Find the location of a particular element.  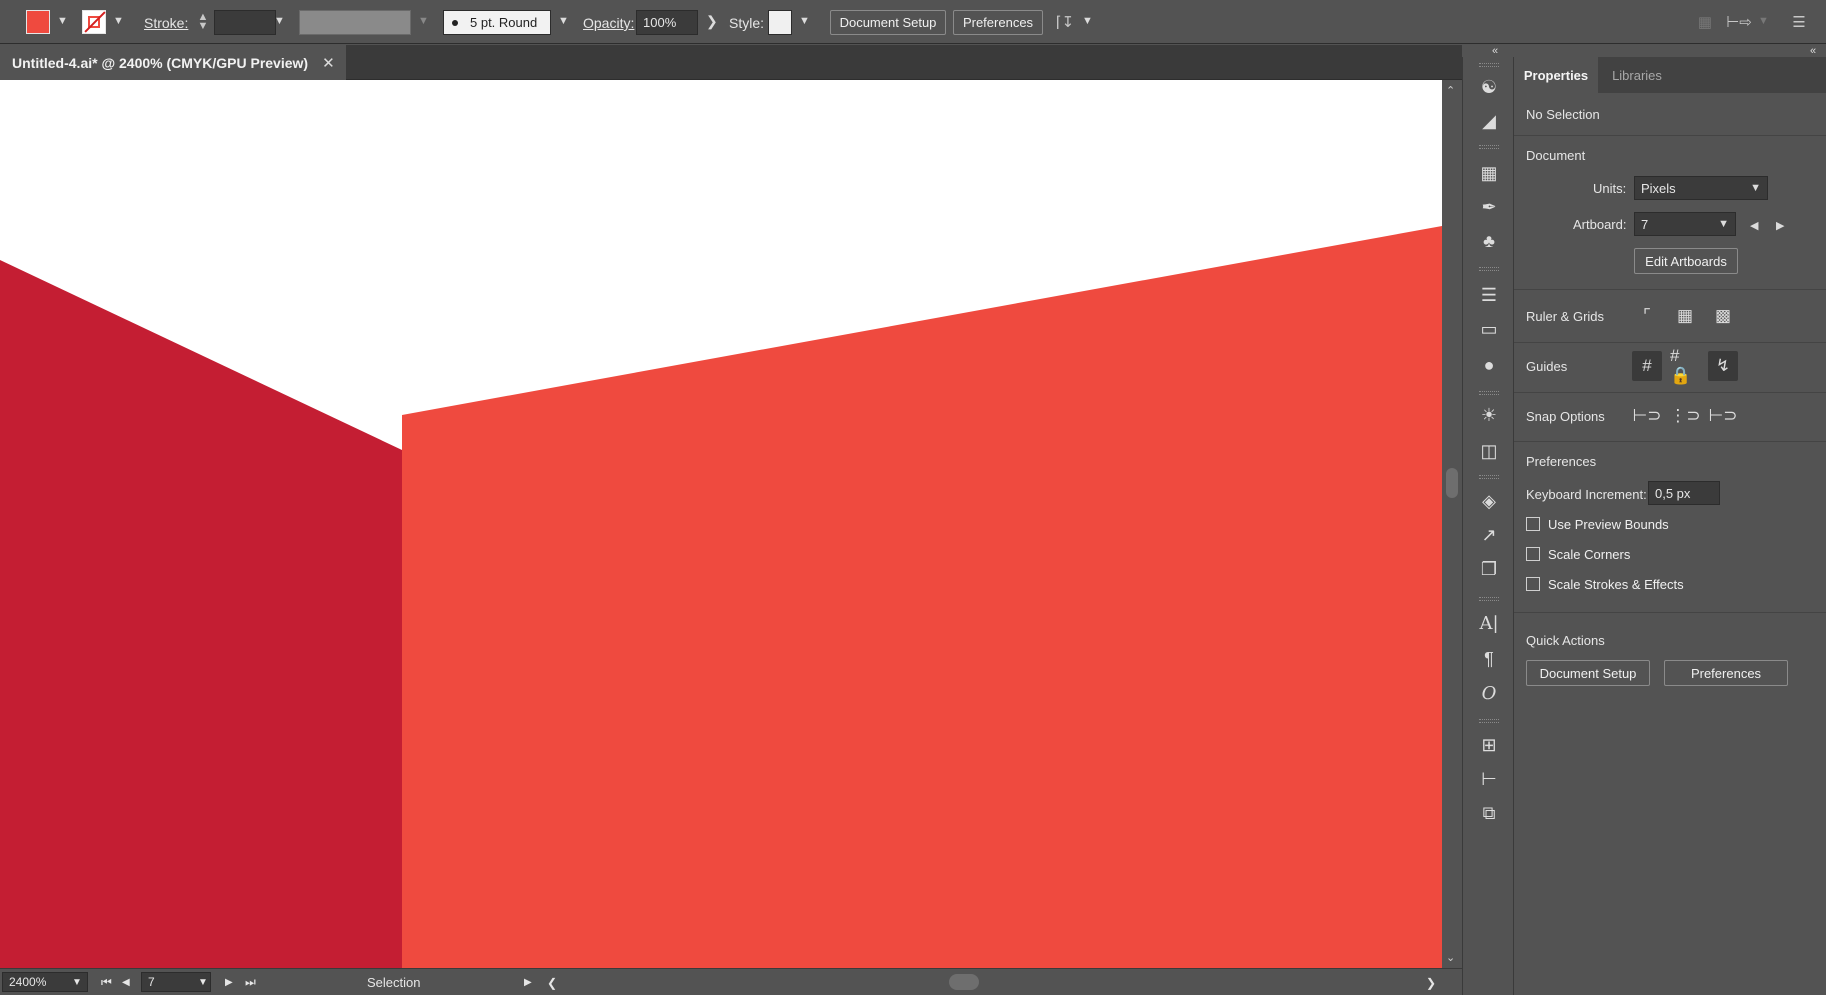

rulers-icon: ⌜ is located at coordinates (1647, 316).